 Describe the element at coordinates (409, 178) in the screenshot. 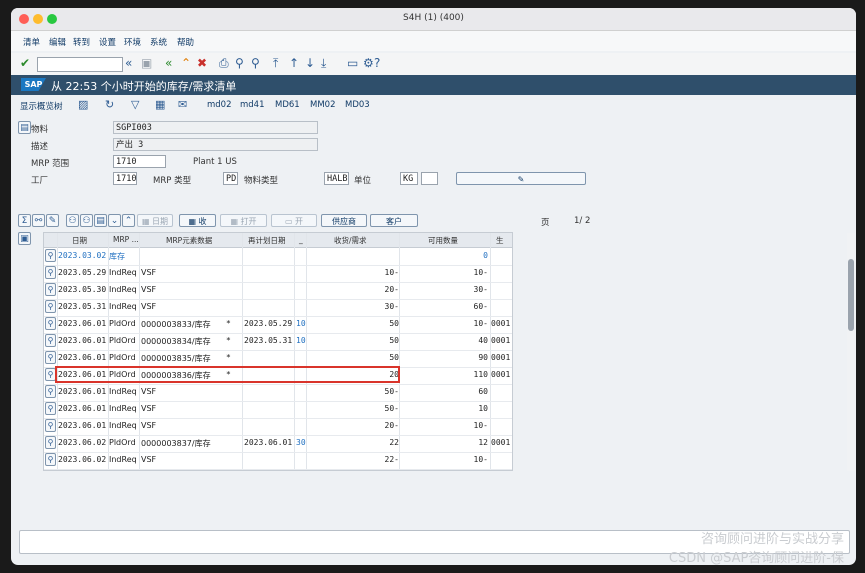

I see `unit-field: KG` at that location.